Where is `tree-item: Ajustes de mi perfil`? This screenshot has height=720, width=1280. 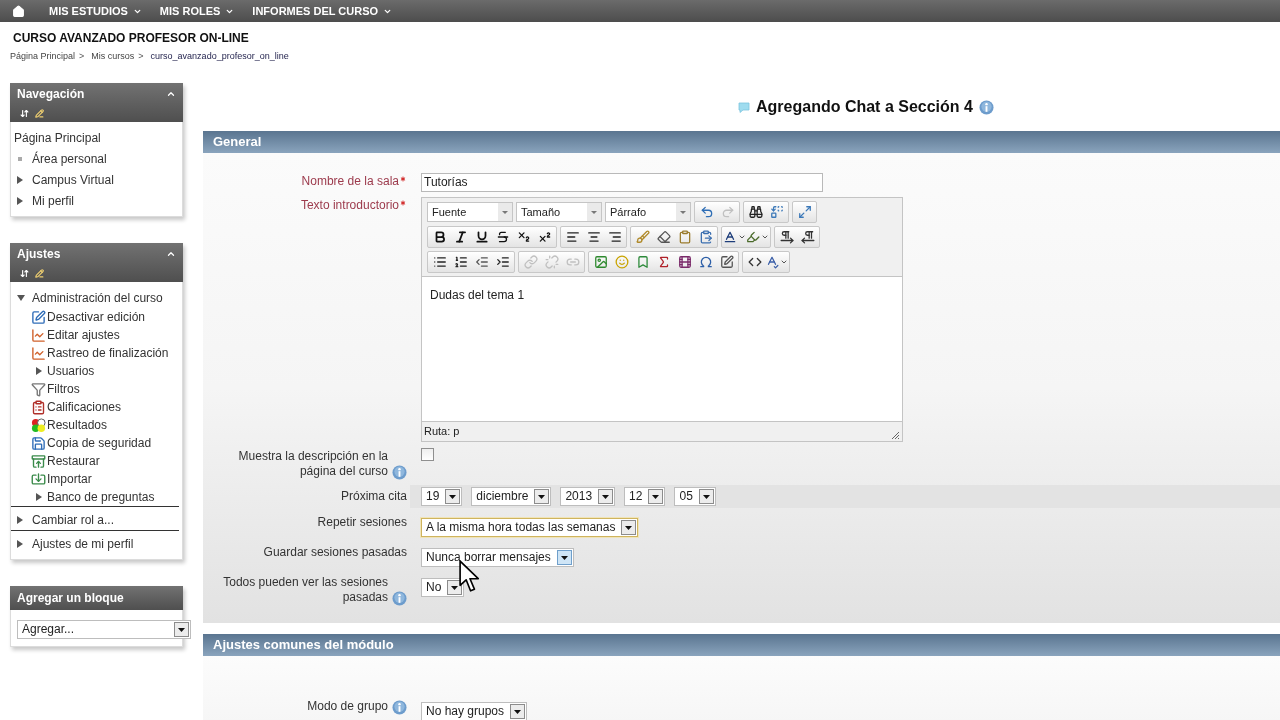
tree-item: Ajustes de mi perfil is located at coordinates (83, 543).